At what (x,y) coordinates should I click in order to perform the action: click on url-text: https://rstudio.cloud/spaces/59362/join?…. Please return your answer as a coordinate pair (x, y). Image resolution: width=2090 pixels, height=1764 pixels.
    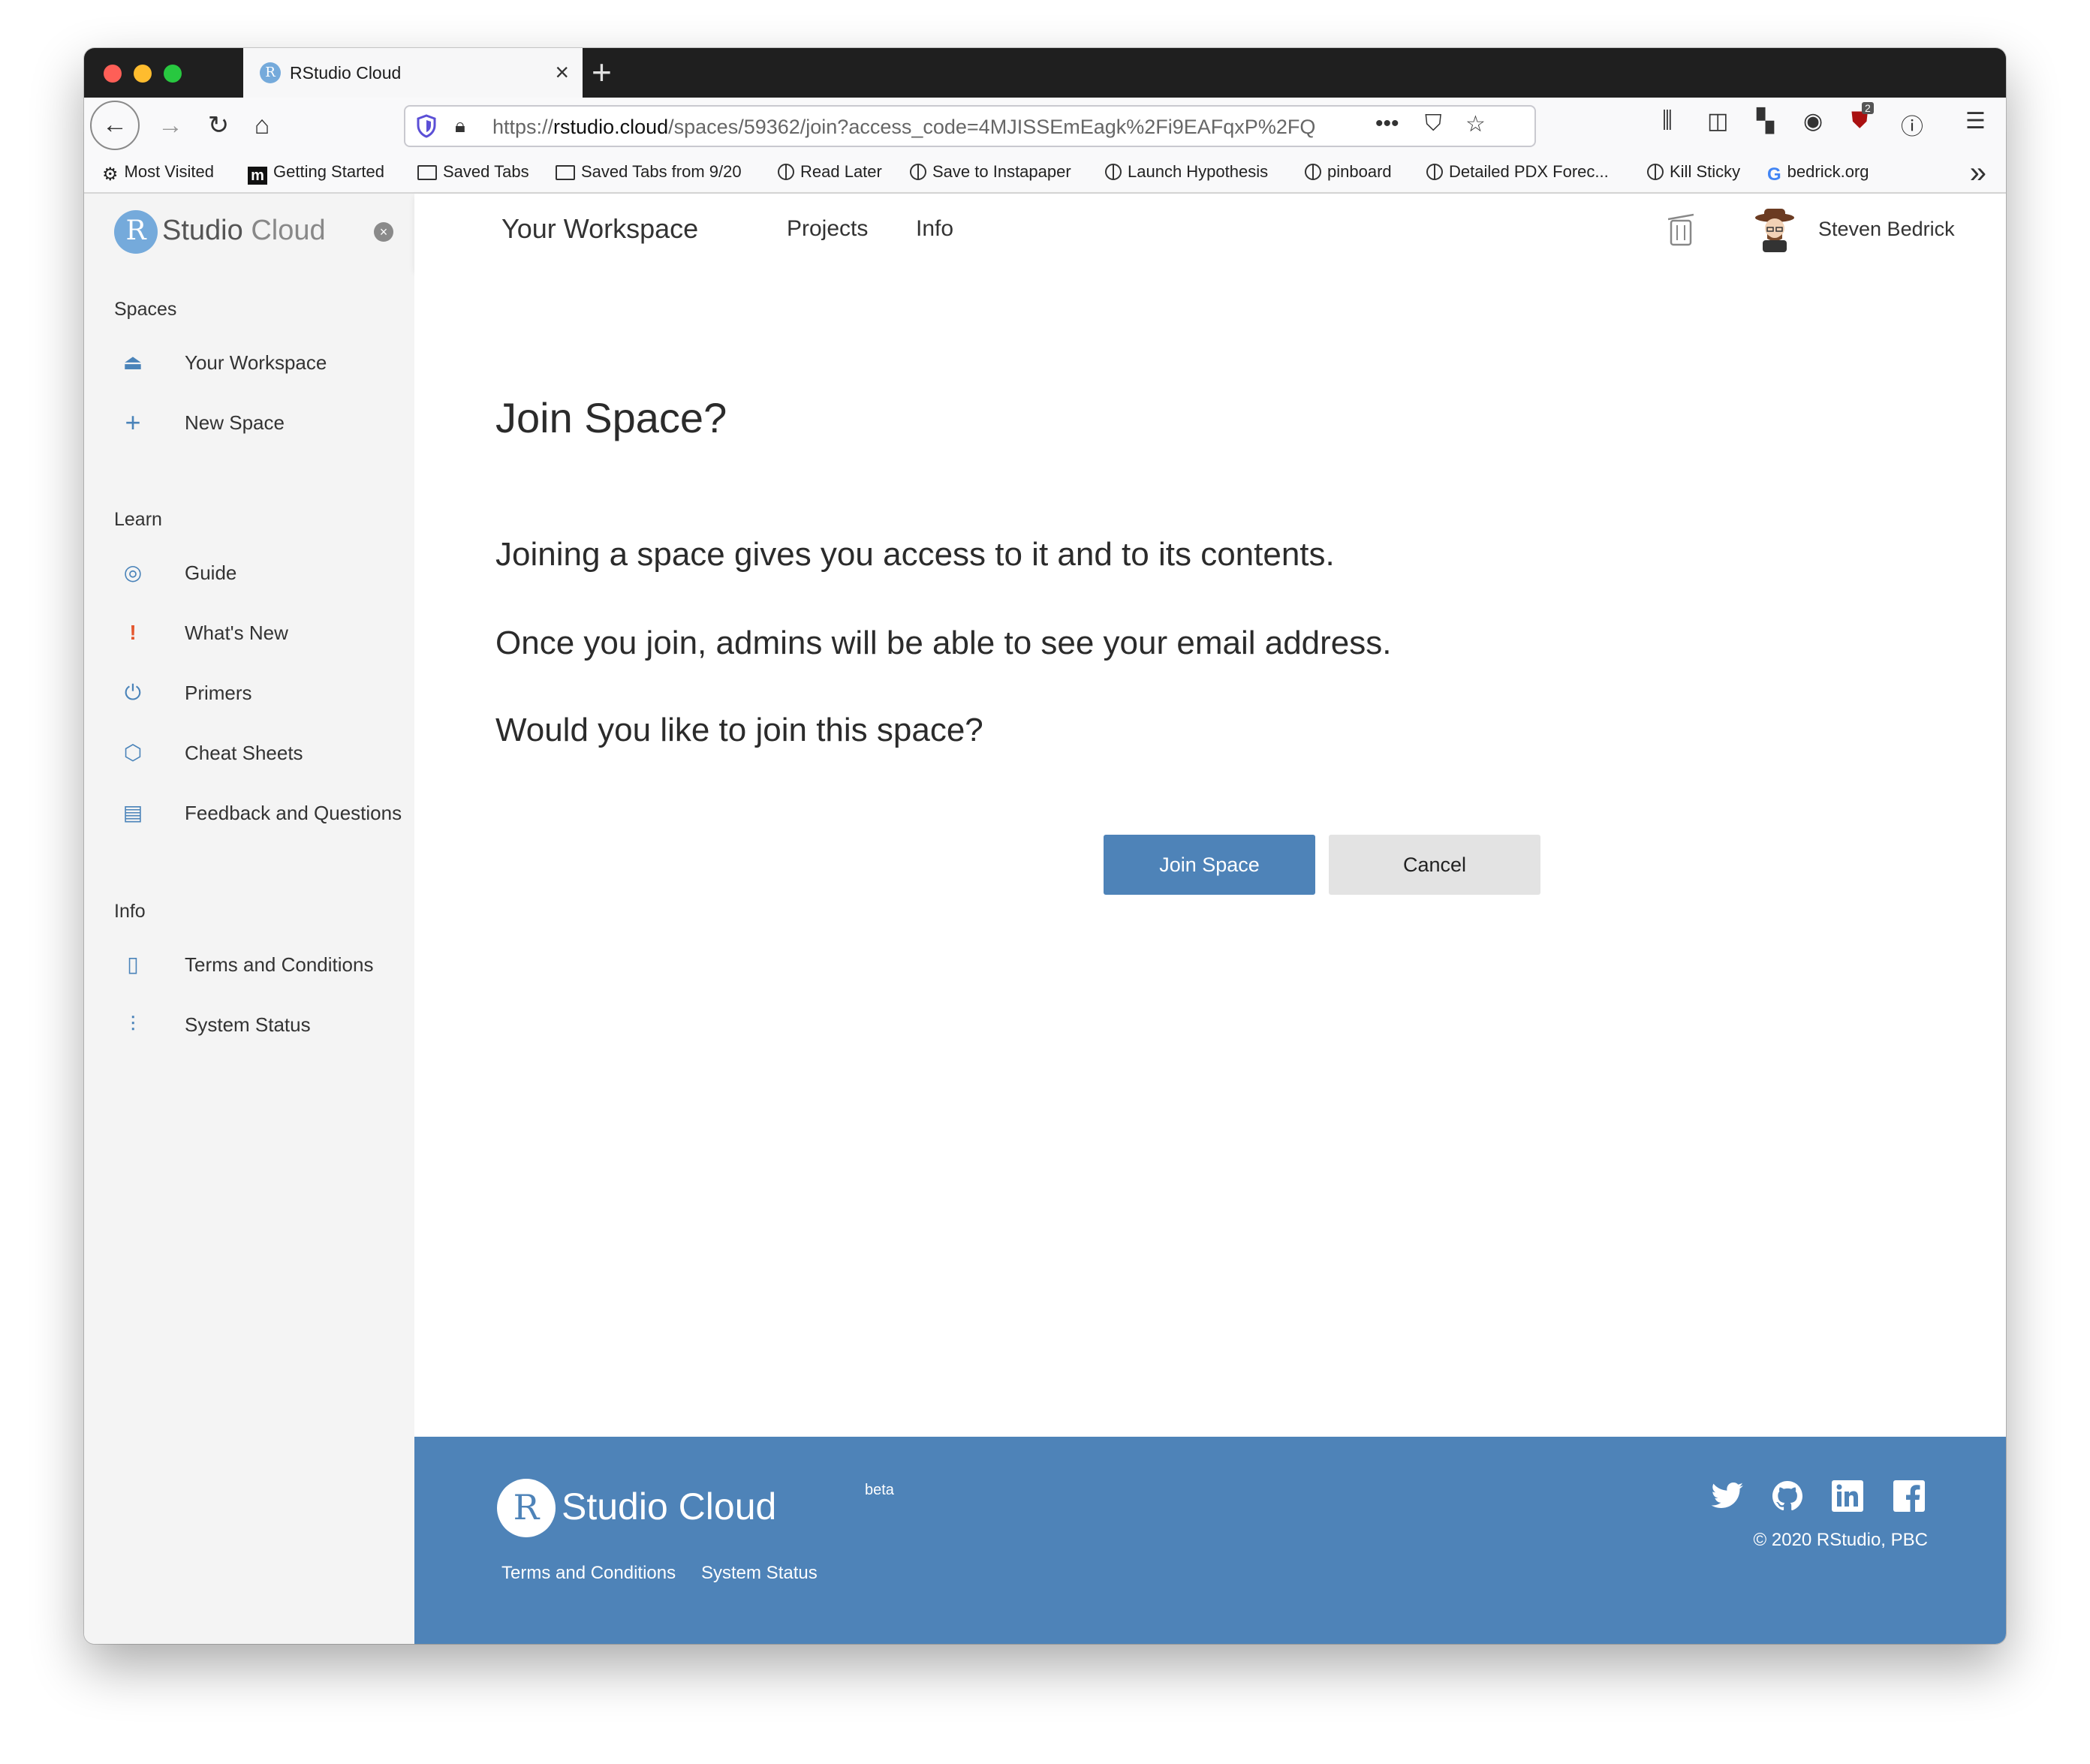
    Looking at the image, I should click on (912, 127).